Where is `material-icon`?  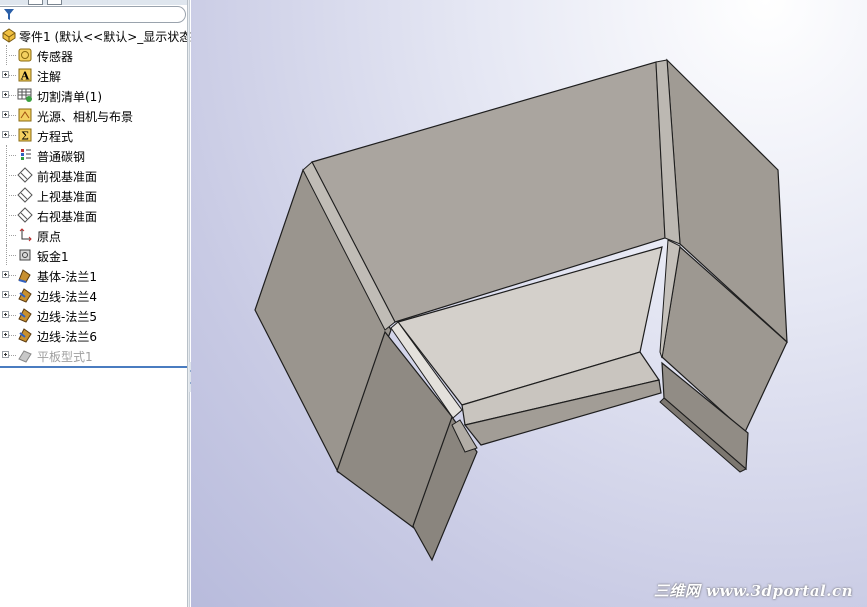 material-icon is located at coordinates (26, 154).